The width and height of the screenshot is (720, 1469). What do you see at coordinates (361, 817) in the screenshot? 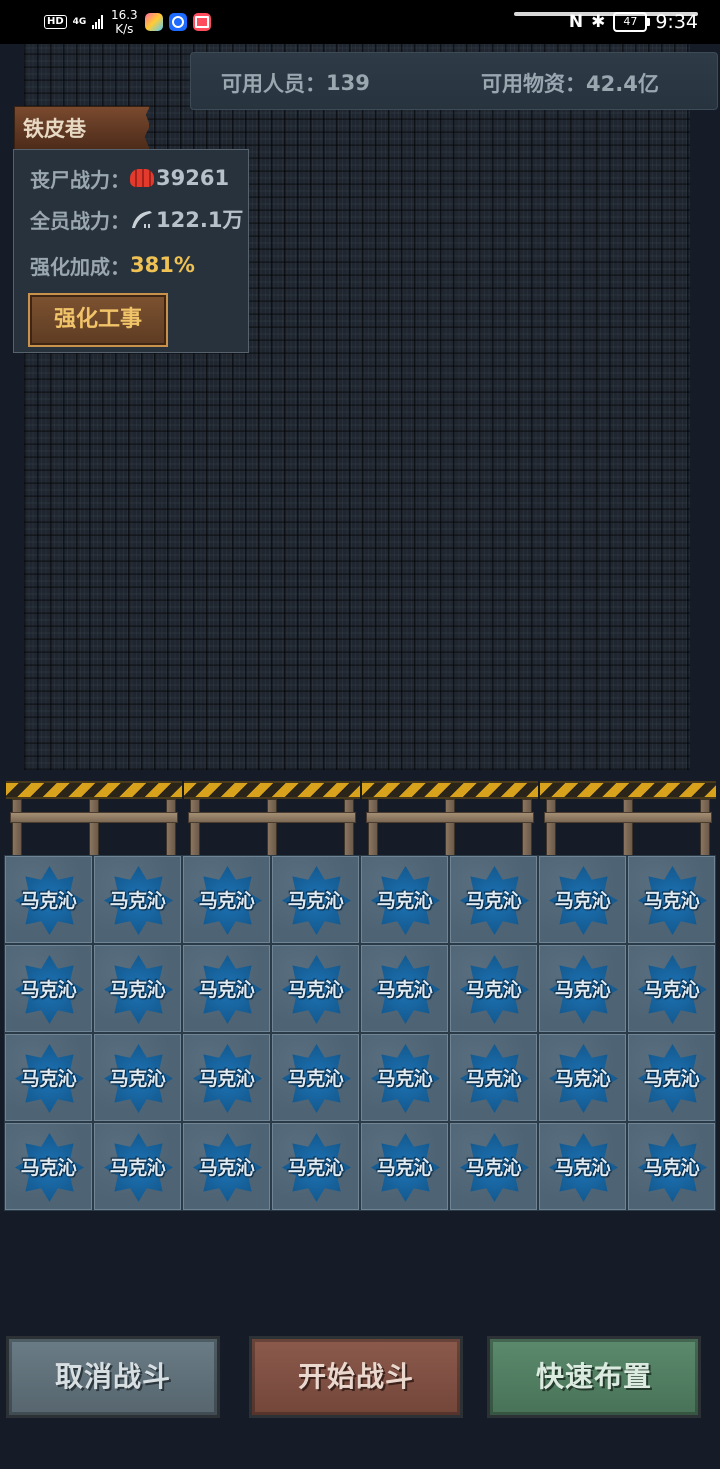
I see `barricade-row` at bounding box center [361, 817].